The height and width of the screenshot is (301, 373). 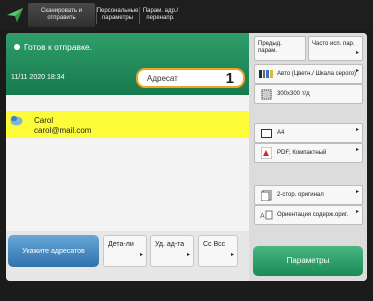 I want to click on file-format-setting: PDF; Компактный ▸, so click(x=308, y=153).